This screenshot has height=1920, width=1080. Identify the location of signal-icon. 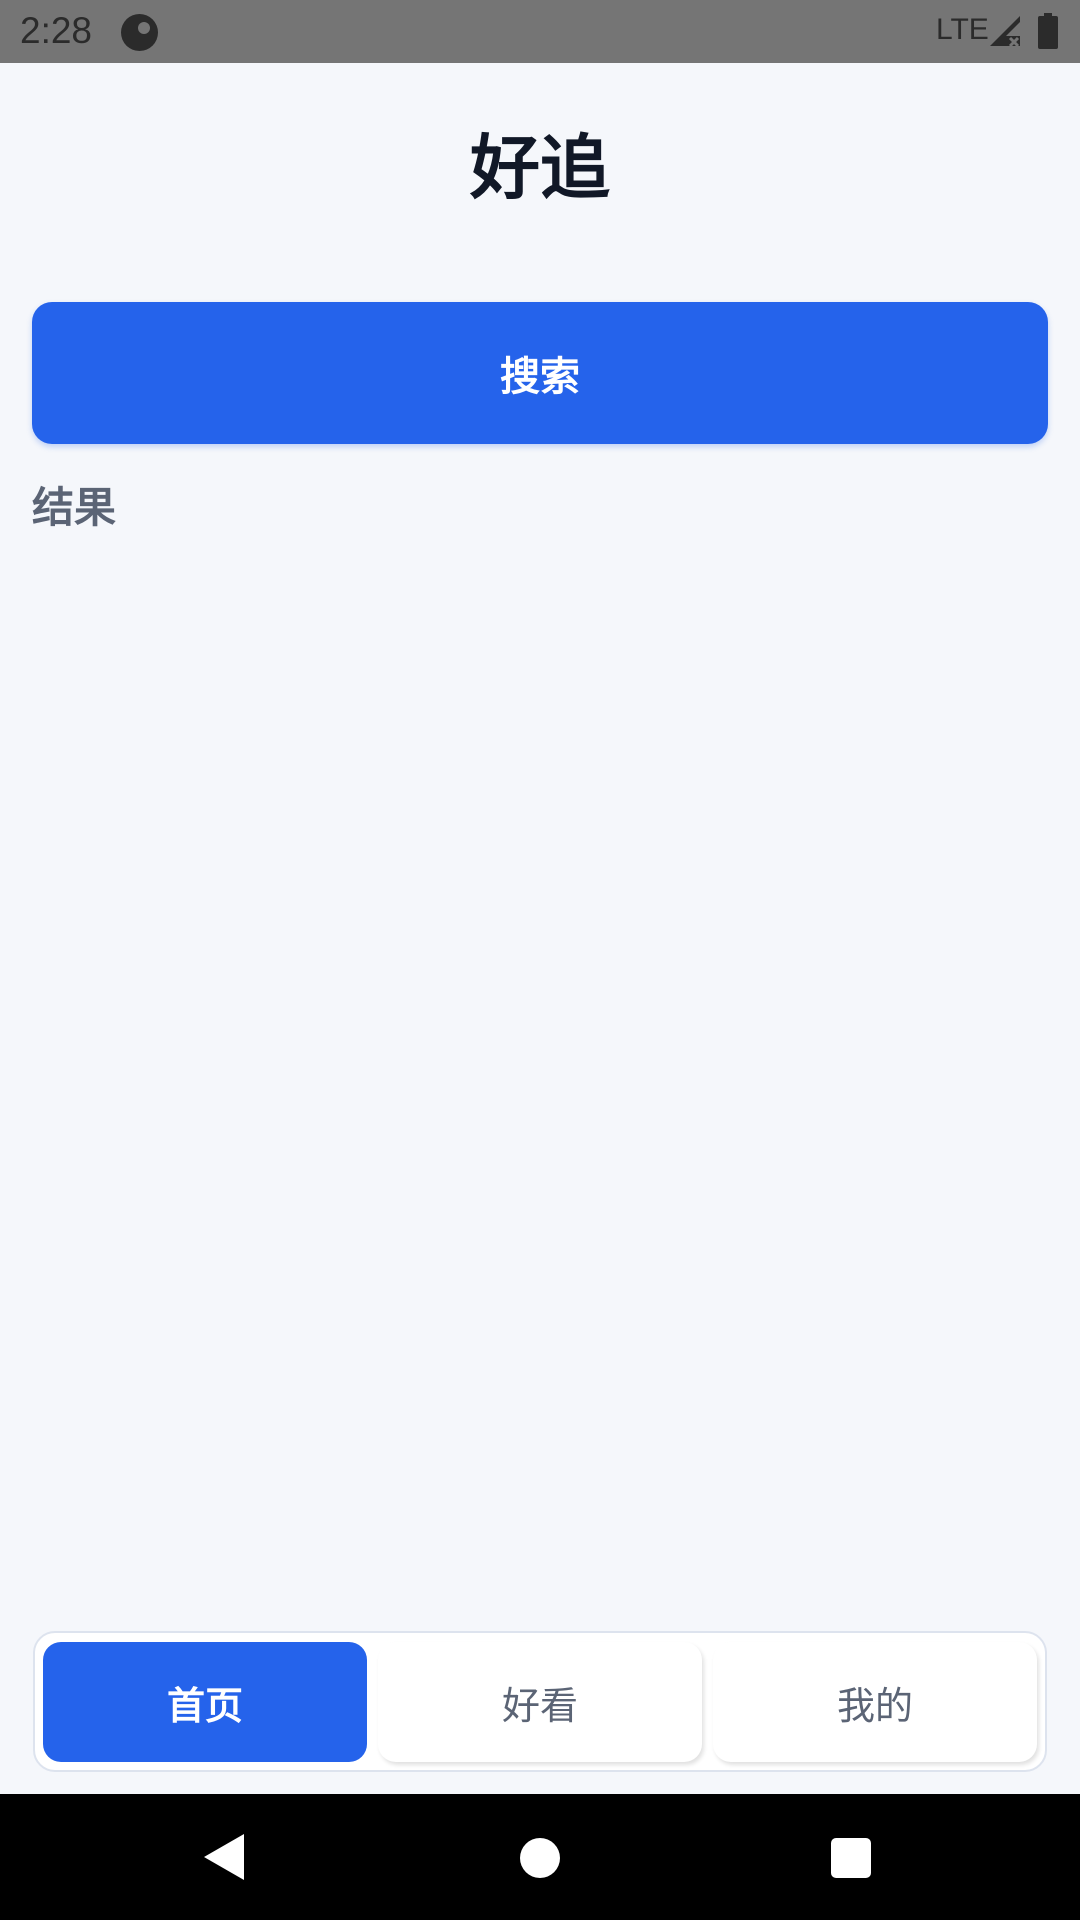
(1005, 32).